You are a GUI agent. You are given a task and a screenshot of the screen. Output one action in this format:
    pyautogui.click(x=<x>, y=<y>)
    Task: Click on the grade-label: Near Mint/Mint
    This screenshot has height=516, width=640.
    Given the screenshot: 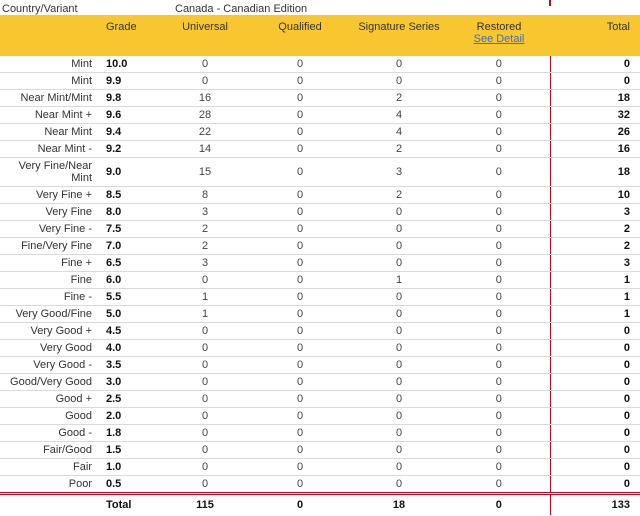 What is the action you would take?
    pyautogui.click(x=48, y=98)
    